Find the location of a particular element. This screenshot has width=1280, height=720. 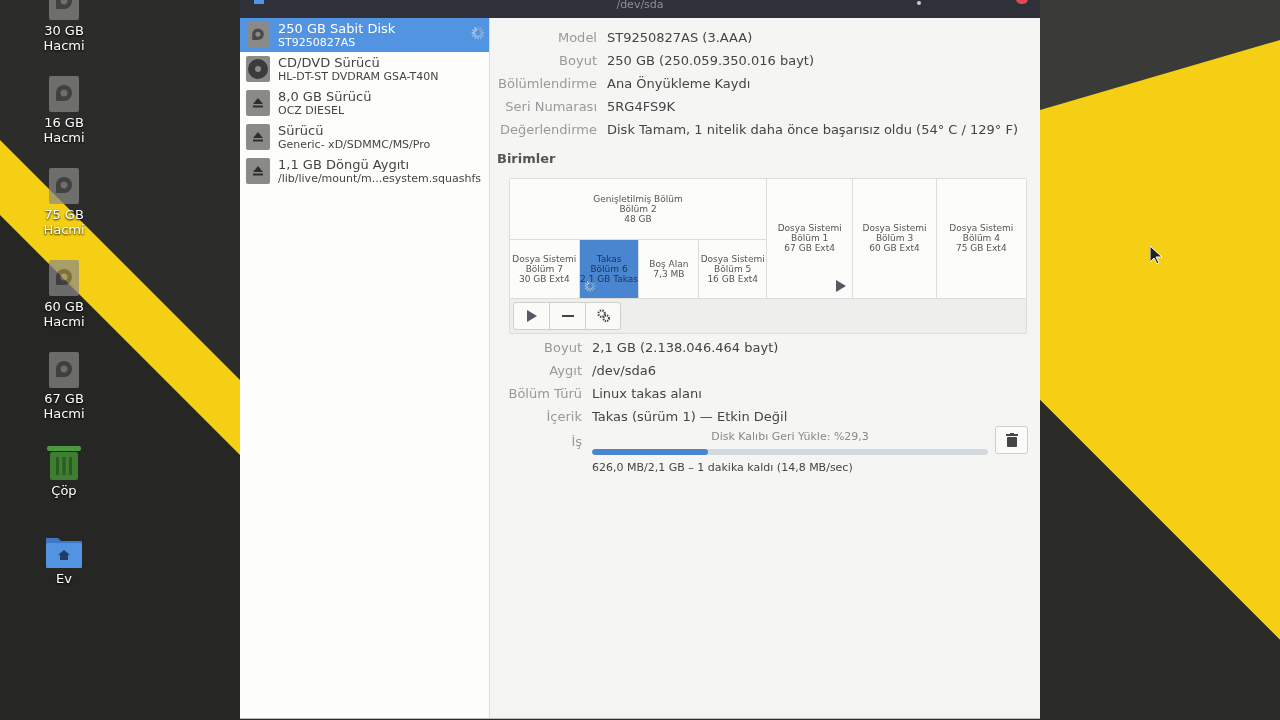

partition-text: Genişletilmiş Bölüm is located at coordinates (638, 198).